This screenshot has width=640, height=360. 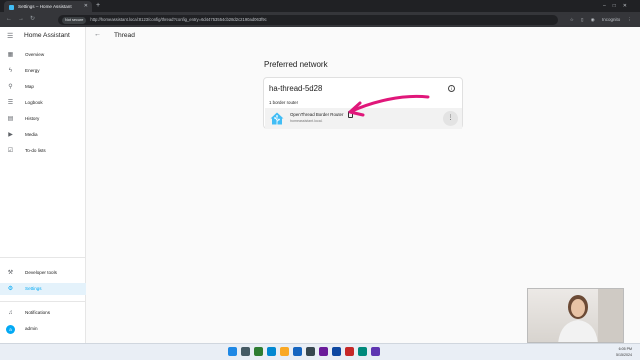 What do you see at coordinates (10, 272) in the screenshot?
I see `hammer-icon: ⚒` at bounding box center [10, 272].